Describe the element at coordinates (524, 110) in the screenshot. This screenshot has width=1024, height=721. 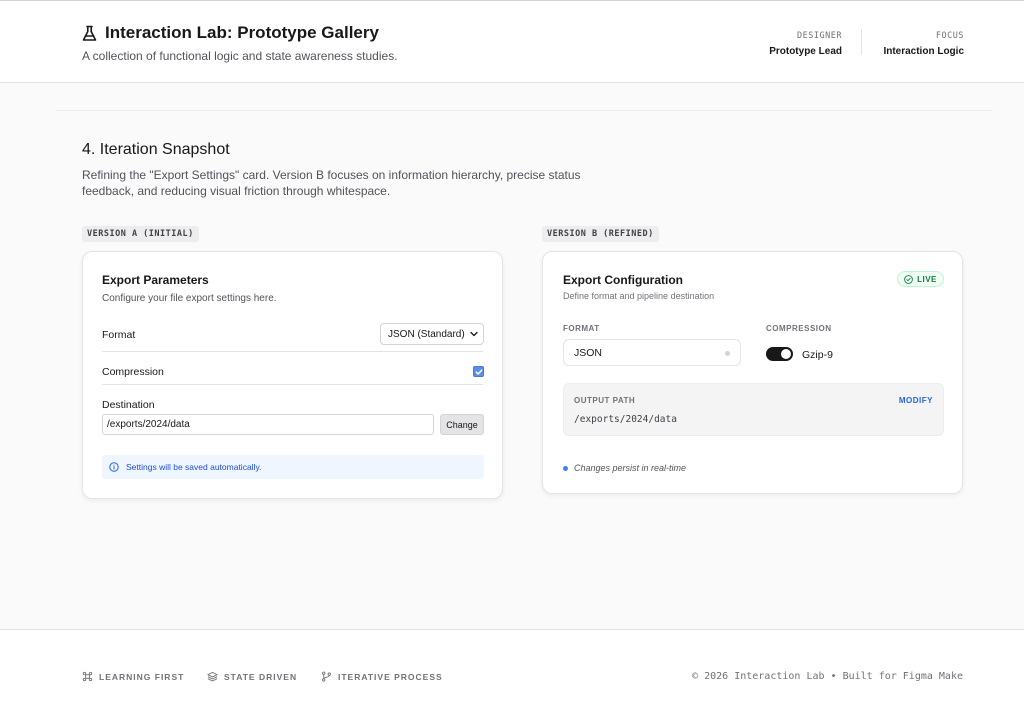
I see `section-divider` at that location.